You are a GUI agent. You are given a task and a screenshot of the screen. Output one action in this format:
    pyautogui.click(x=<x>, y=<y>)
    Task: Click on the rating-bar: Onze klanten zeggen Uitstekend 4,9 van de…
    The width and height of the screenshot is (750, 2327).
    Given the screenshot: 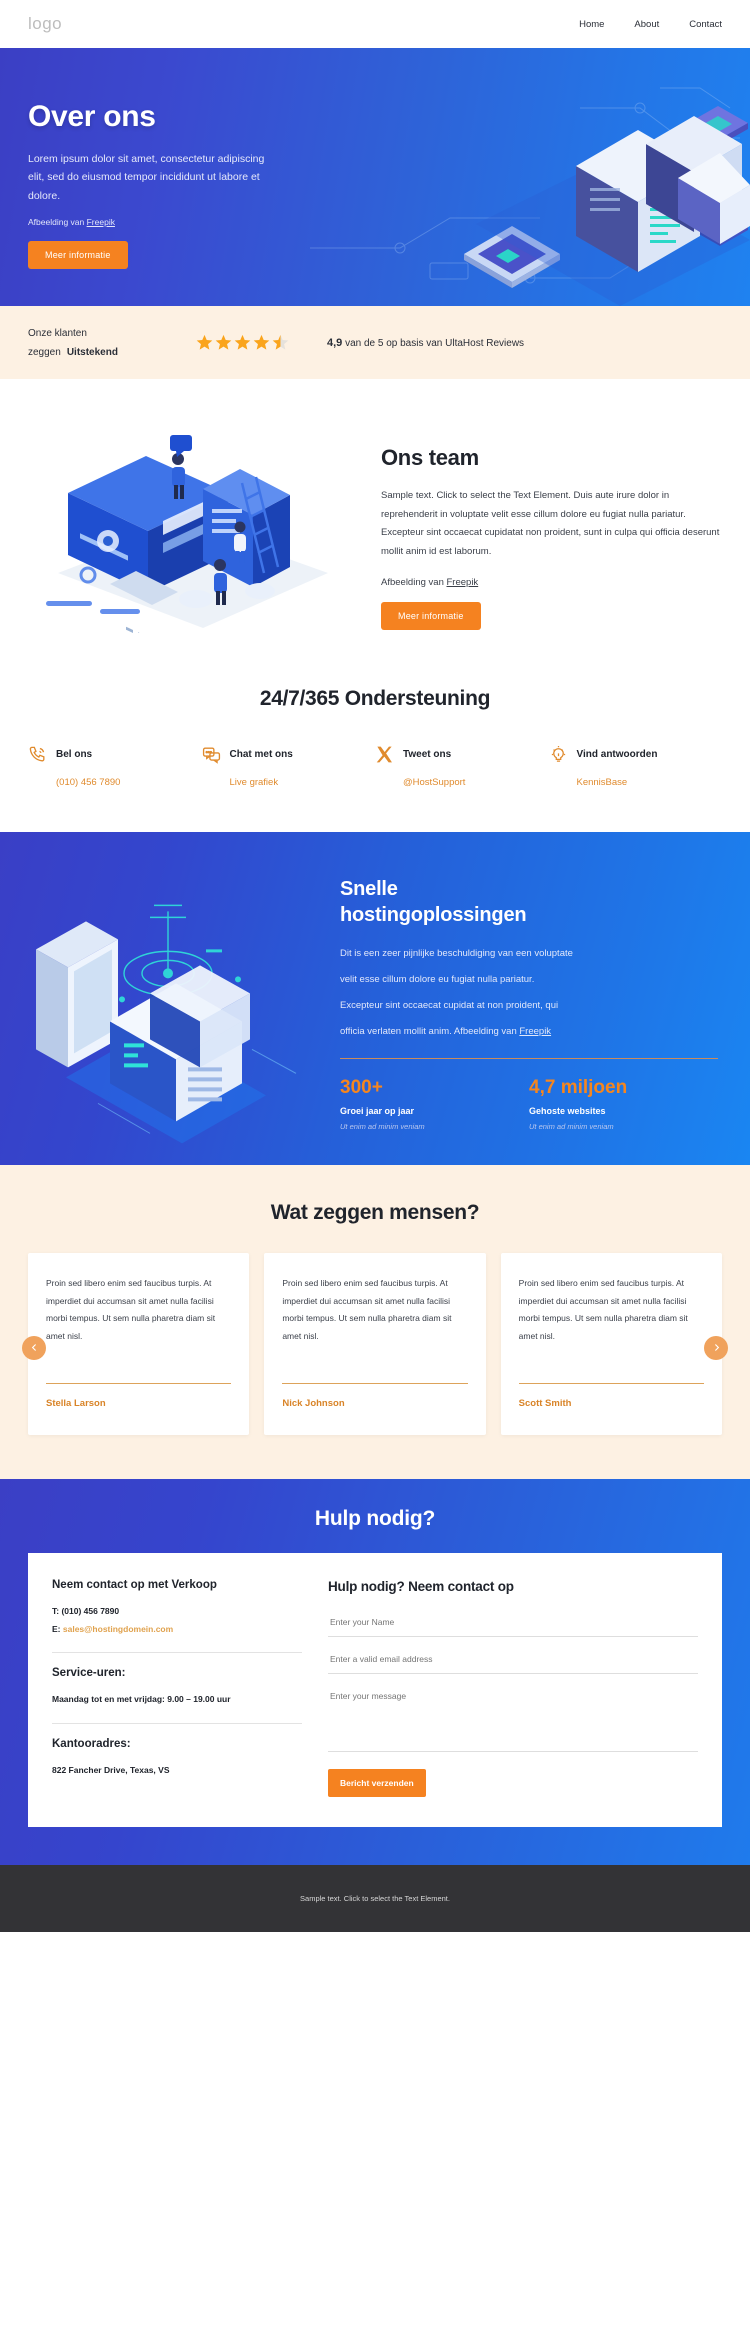 What is the action you would take?
    pyautogui.click(x=375, y=342)
    